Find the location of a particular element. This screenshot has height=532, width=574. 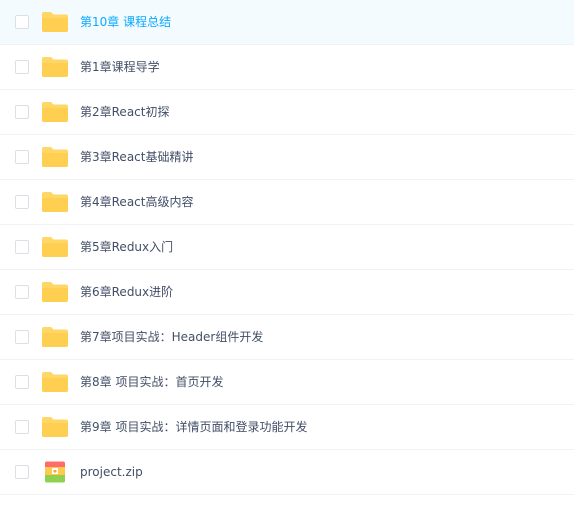

file-row-folder: 第4章React高级内容 is located at coordinates (287, 202).